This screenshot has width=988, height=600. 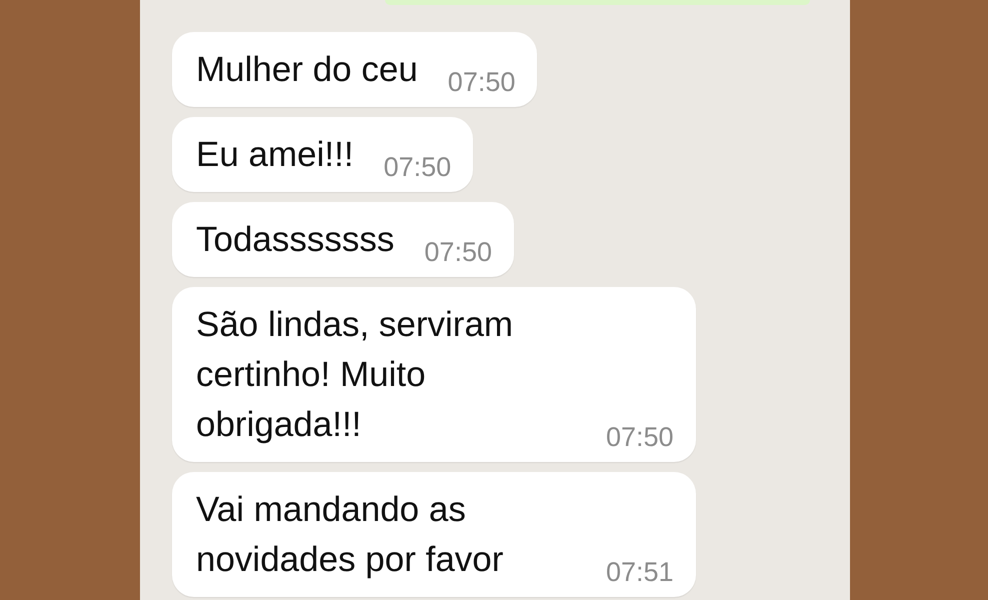 I want to click on message-time: 07:51, so click(x=640, y=572).